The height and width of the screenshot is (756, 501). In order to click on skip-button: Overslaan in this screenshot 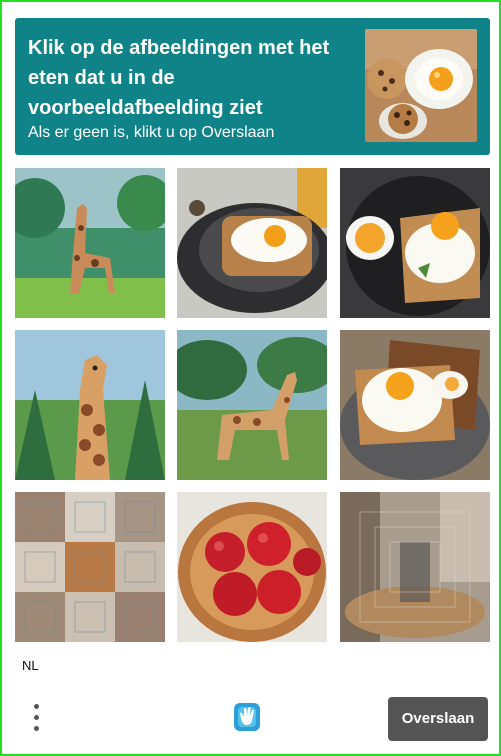, I will do `click(438, 719)`.